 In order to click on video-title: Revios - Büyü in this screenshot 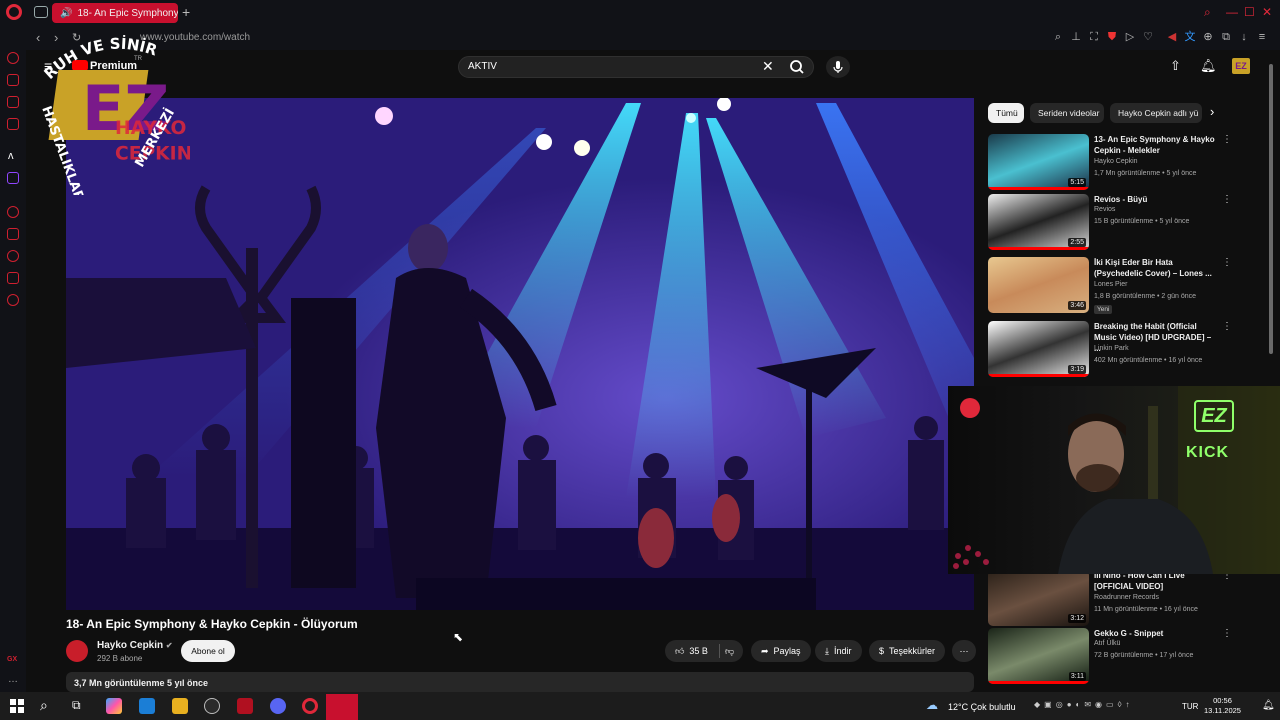, I will do `click(1156, 199)`.